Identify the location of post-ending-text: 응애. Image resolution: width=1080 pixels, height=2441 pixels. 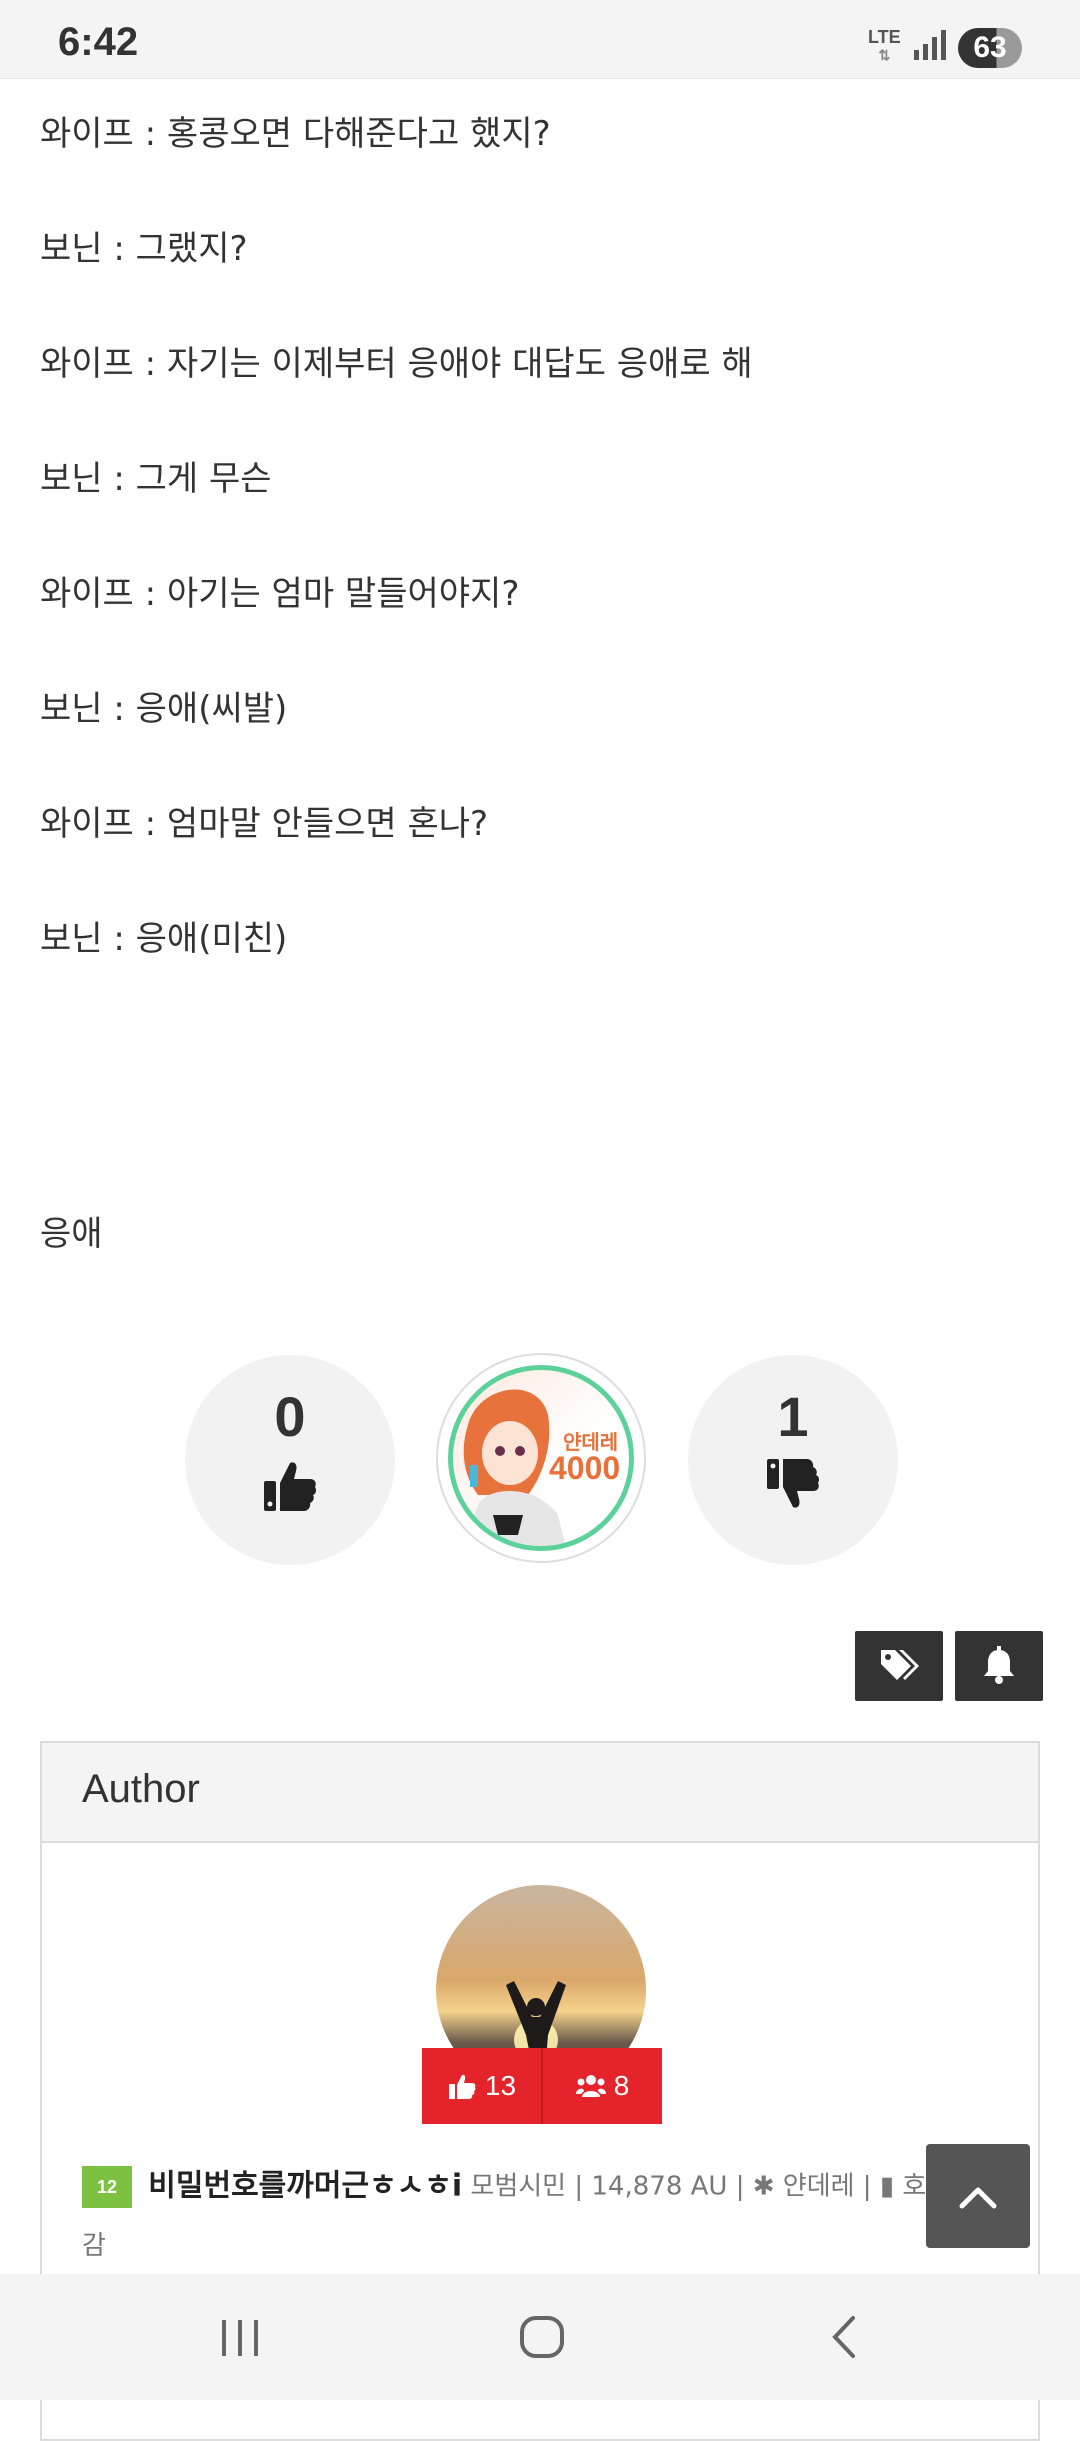
(71, 1234).